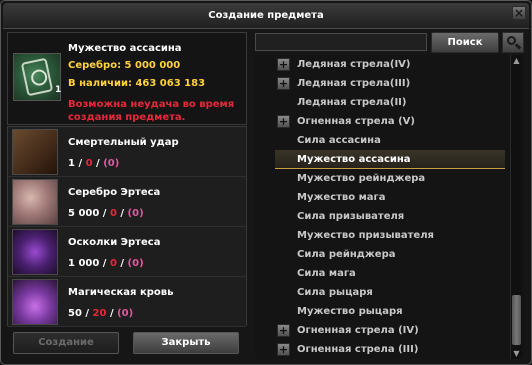  Describe the element at coordinates (35, 252) in the screenshot. I see `shards-icon` at that location.